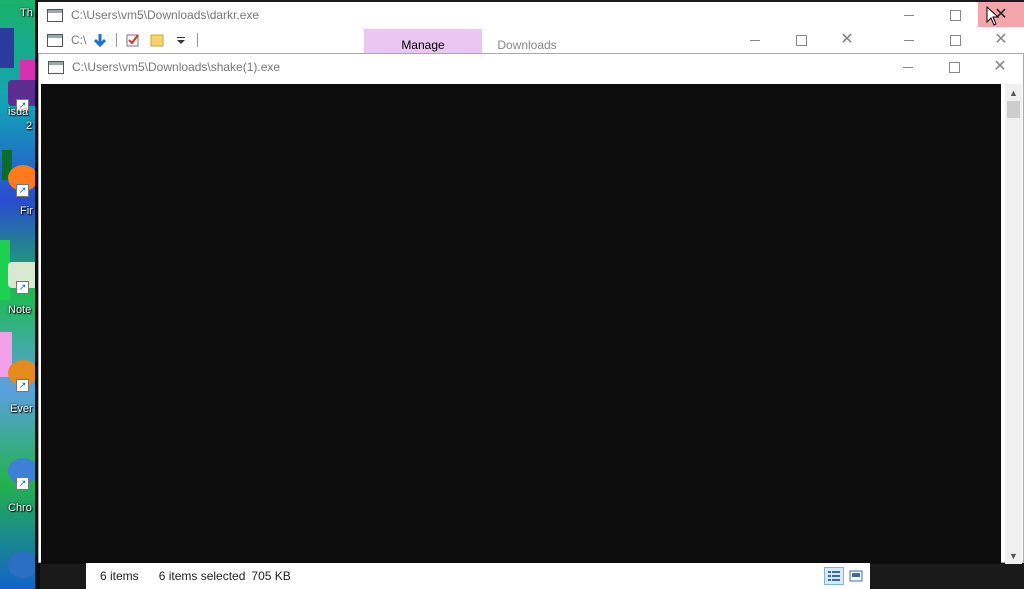 Image resolution: width=1024 pixels, height=589 pixels. Describe the element at coordinates (20, 508) in the screenshot. I see `desktop-icon-label: Chro` at that location.